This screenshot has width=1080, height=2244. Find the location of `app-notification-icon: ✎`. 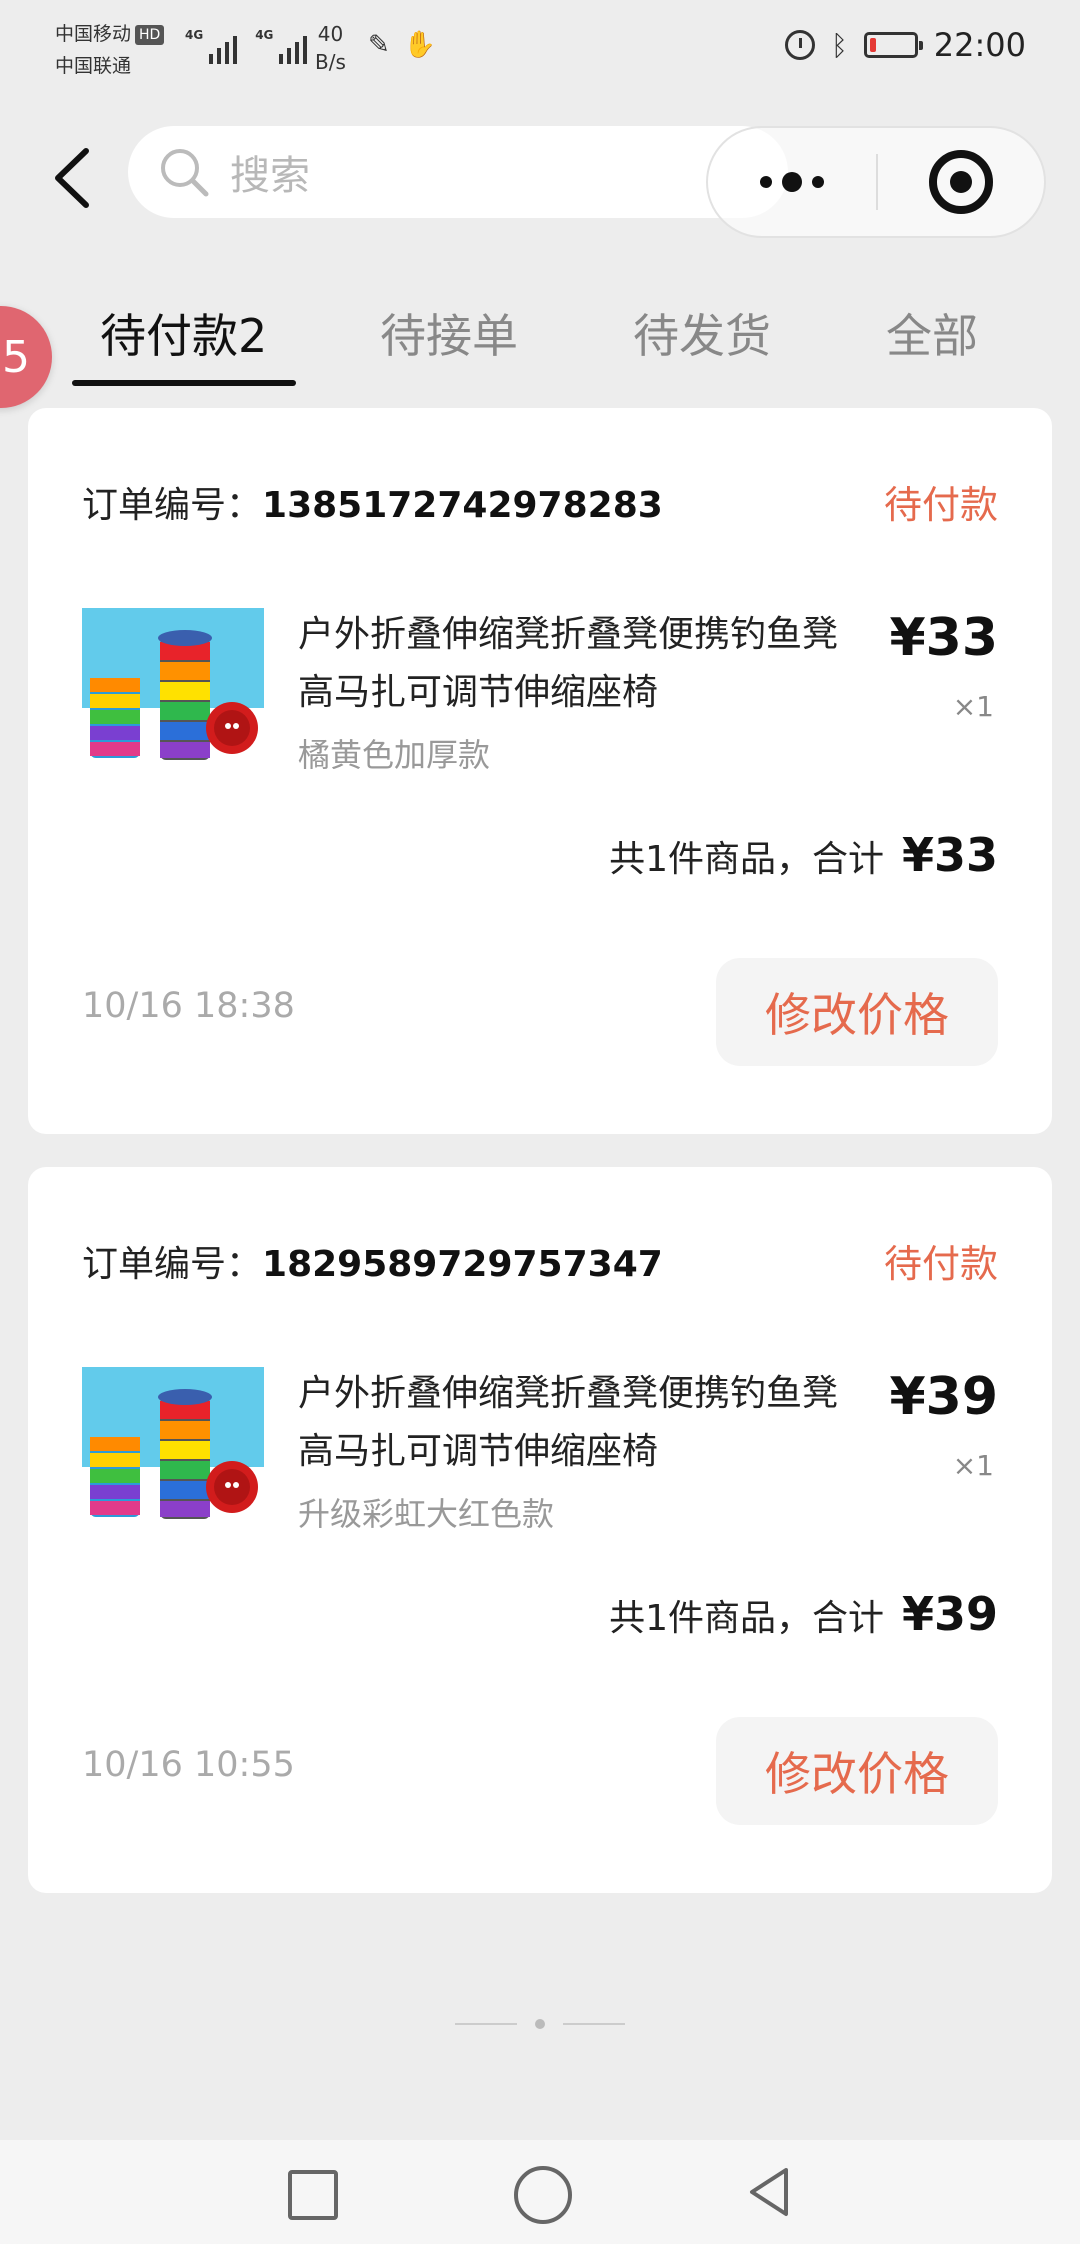

app-notification-icon: ✎ is located at coordinates (379, 45).